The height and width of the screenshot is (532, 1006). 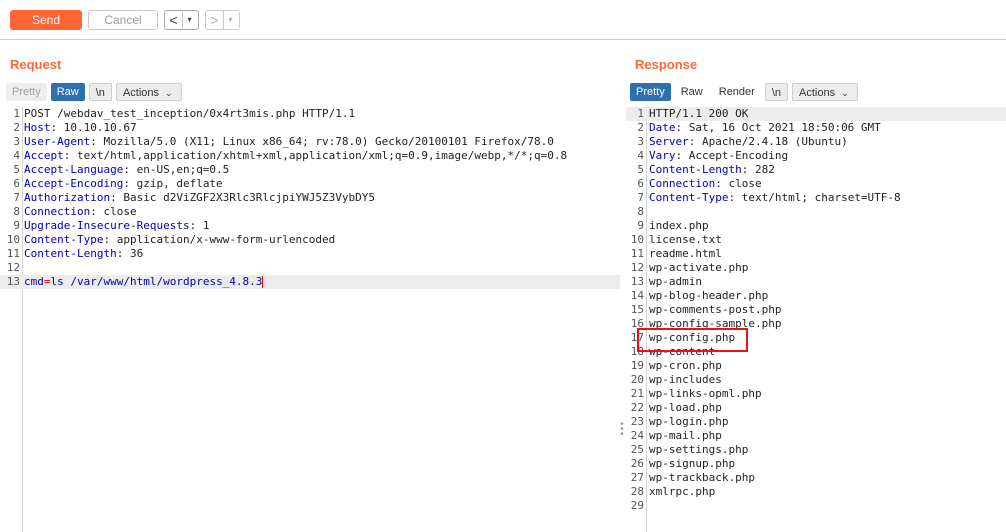 I want to click on code-line: 8 Connection: close, so click(x=310, y=212).